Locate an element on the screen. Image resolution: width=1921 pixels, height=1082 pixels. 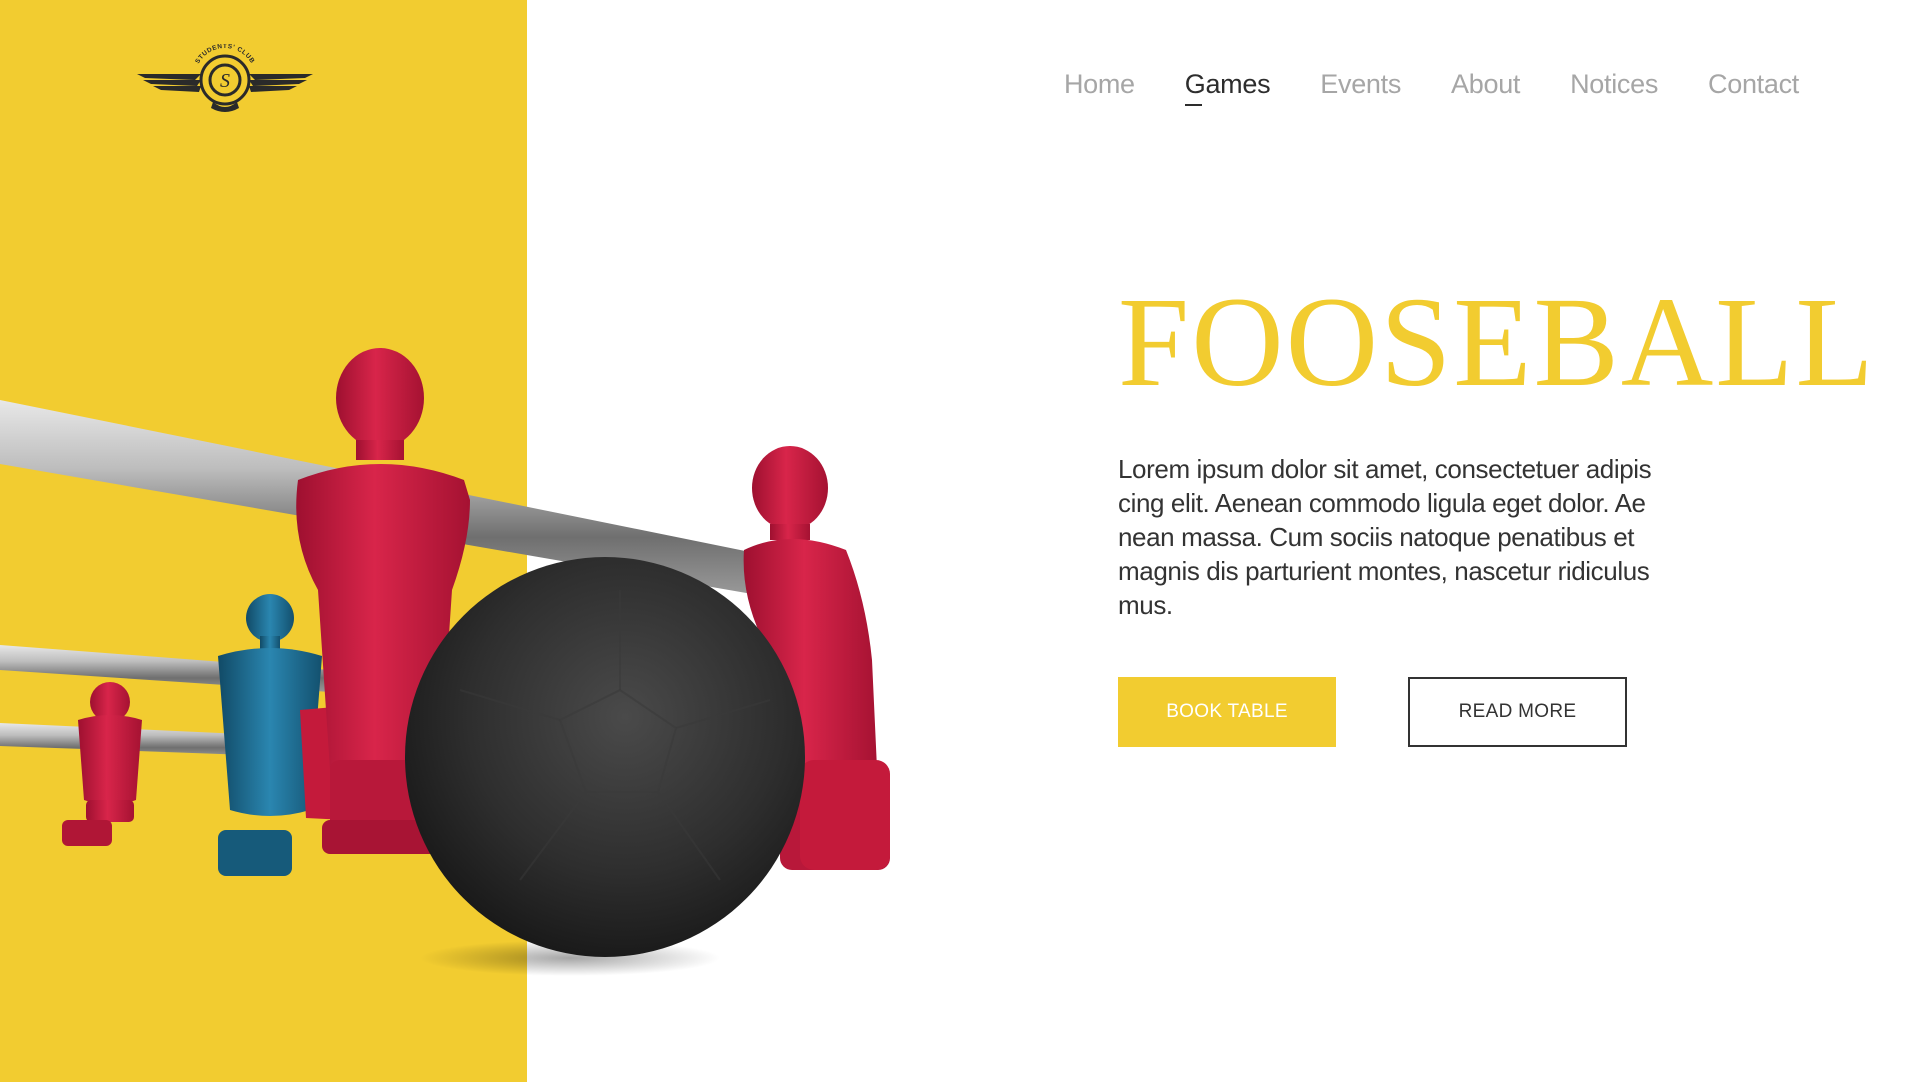
svg-text: STUDENTS' CLUB is located at coordinates (225, 54).